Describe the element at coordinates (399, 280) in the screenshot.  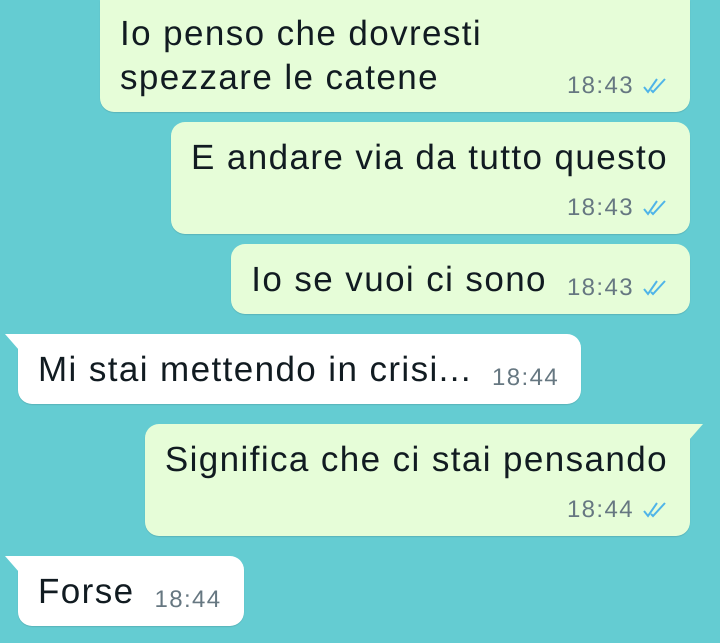
I see `message-text: Io se vuoi ci sono` at that location.